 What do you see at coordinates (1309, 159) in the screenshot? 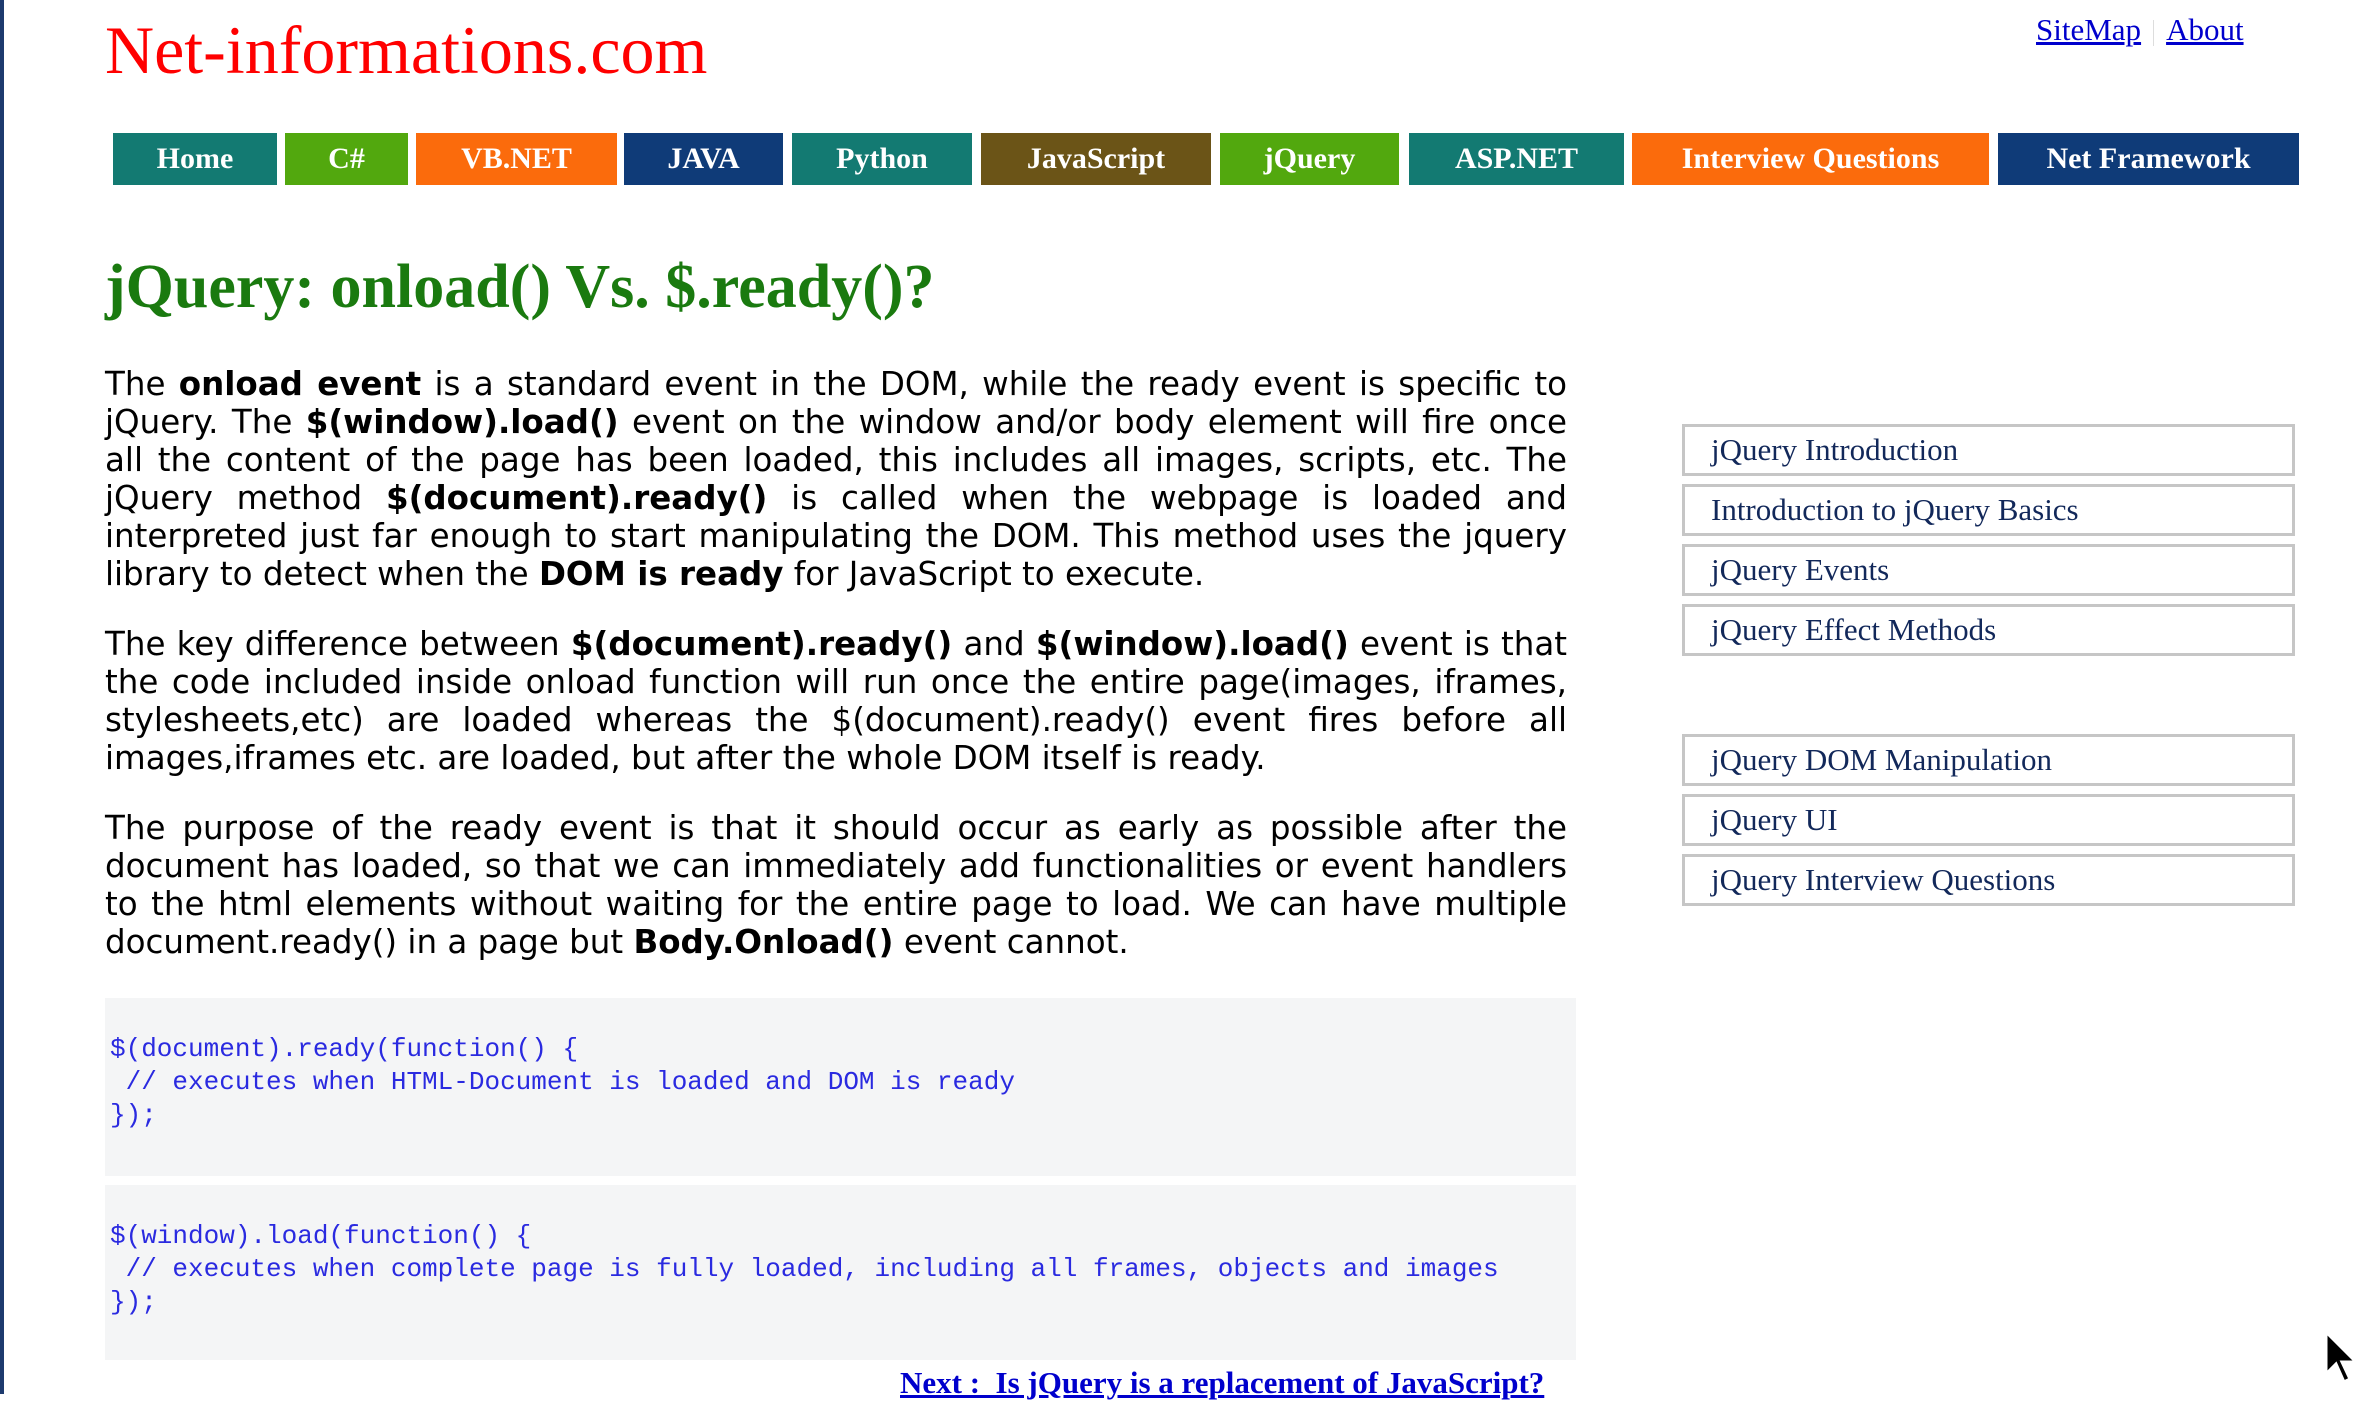
I see `nav-jquery: jQuery` at bounding box center [1309, 159].